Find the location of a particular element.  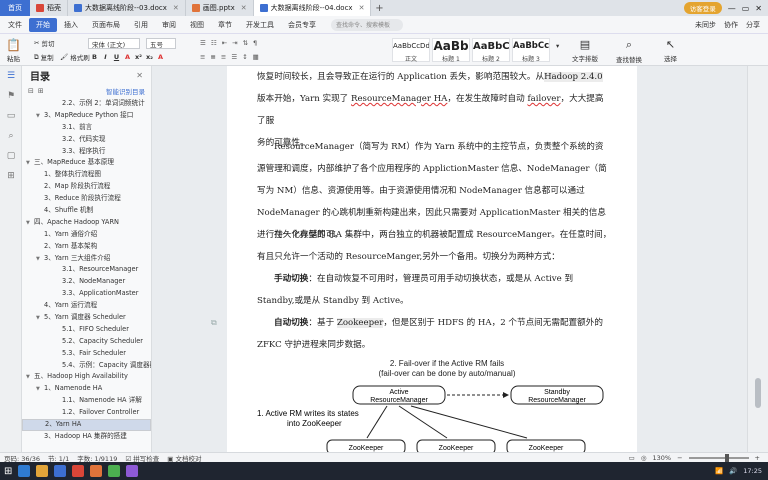

toc-item: 3.1、前言 is located at coordinates (86, 128).